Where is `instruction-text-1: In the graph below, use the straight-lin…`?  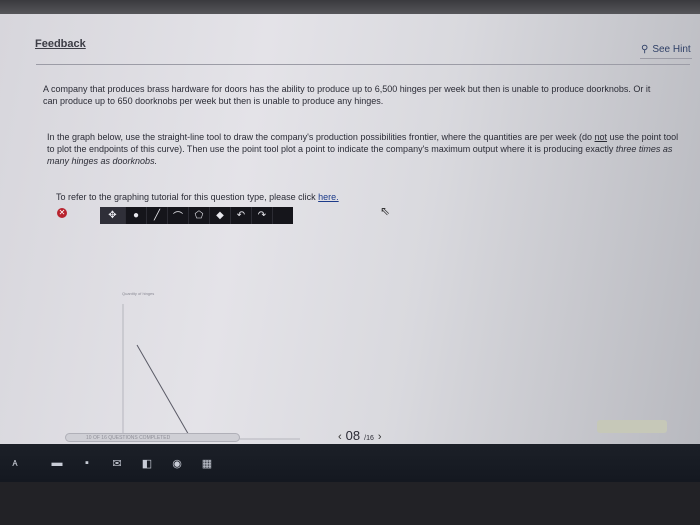
instruction-text-1: In the graph below, use the straight-lin… is located at coordinates (321, 137).